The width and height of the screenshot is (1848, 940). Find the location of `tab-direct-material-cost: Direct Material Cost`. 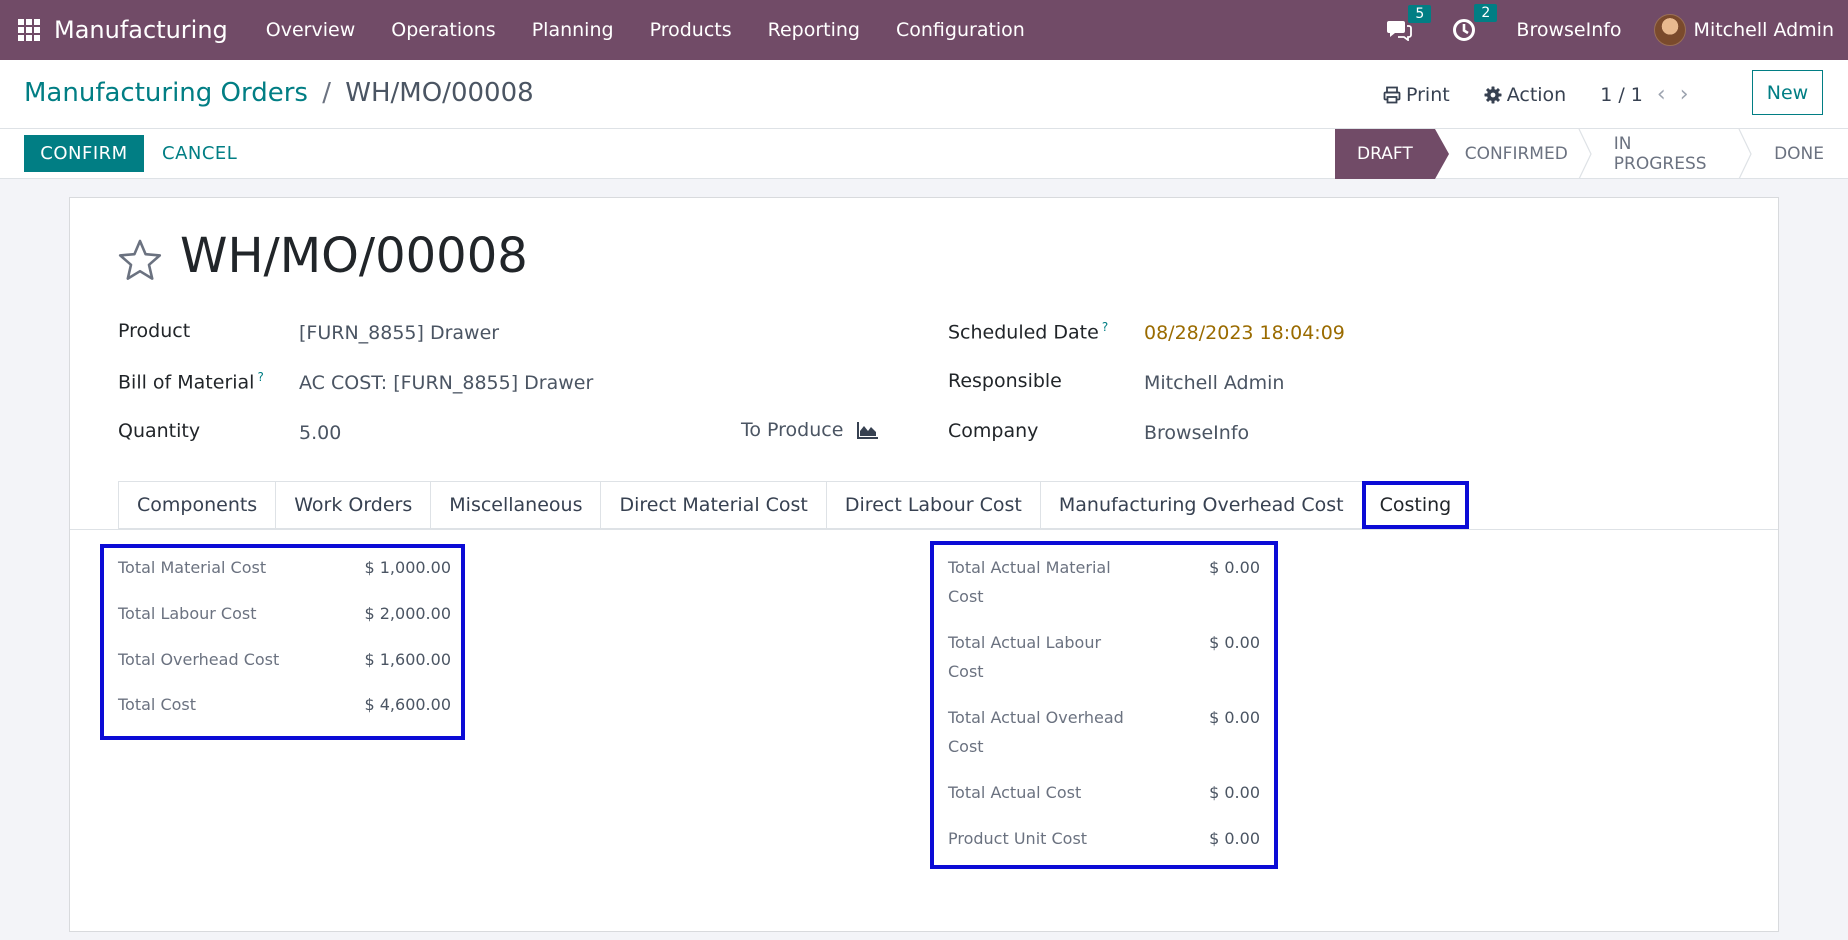

tab-direct-material-cost: Direct Material Cost is located at coordinates (713, 505).